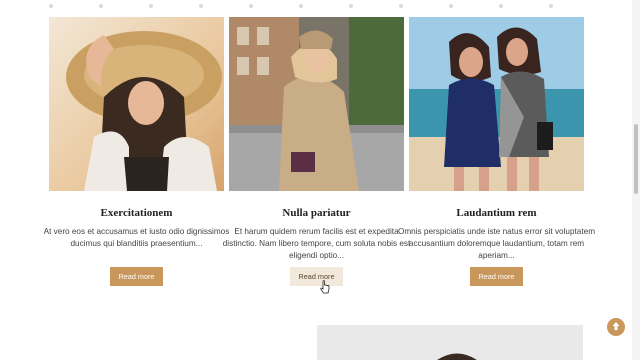 The image size is (640, 360). What do you see at coordinates (320, 6) in the screenshot?
I see `top-divider-dots` at bounding box center [320, 6].